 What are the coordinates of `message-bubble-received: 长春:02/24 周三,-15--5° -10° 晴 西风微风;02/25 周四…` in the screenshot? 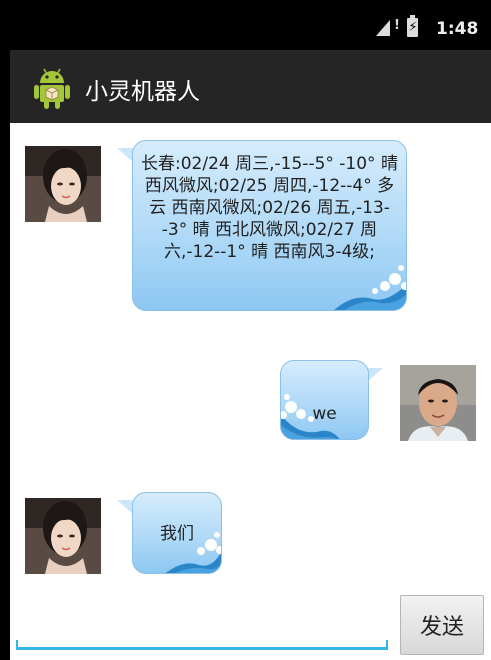 It's located at (269, 225).